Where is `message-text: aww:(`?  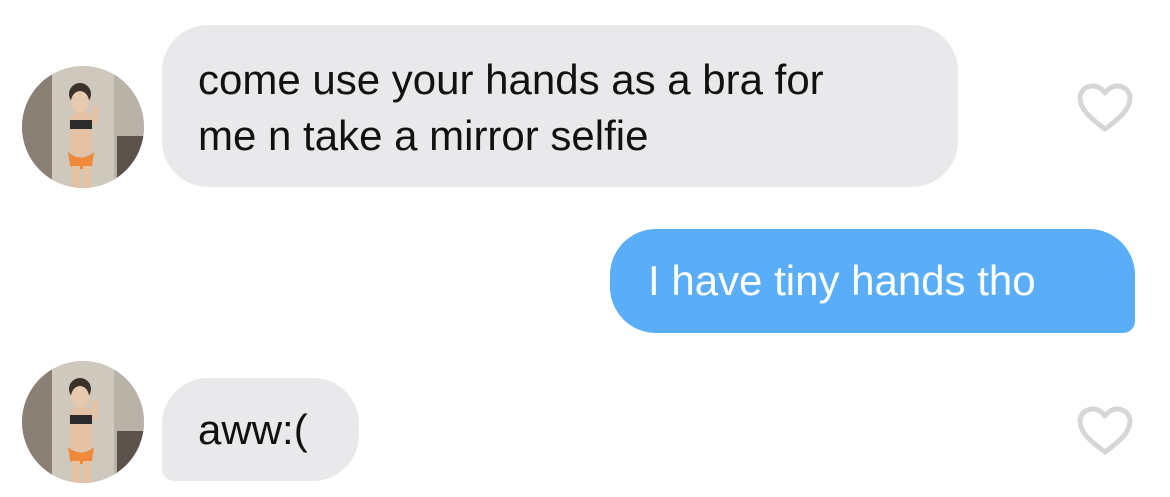 message-text: aww:( is located at coordinates (253, 429).